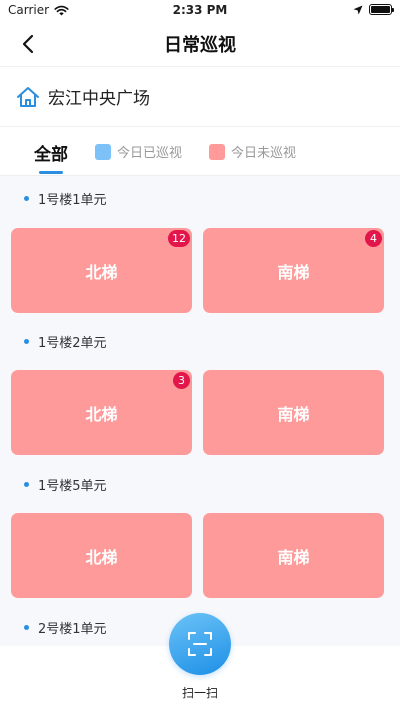 The height and width of the screenshot is (710, 400). I want to click on count-badge: 3, so click(181, 380).